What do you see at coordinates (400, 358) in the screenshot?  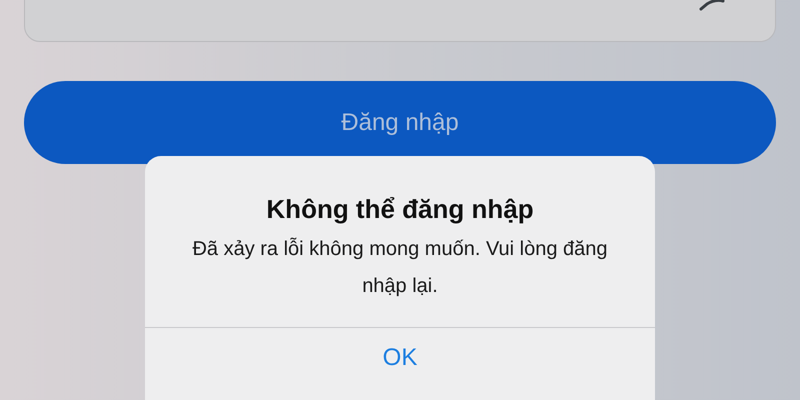 I see `ok-button: OK` at bounding box center [400, 358].